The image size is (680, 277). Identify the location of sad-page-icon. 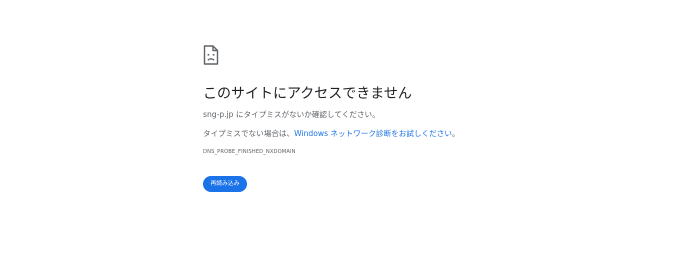
(211, 55).